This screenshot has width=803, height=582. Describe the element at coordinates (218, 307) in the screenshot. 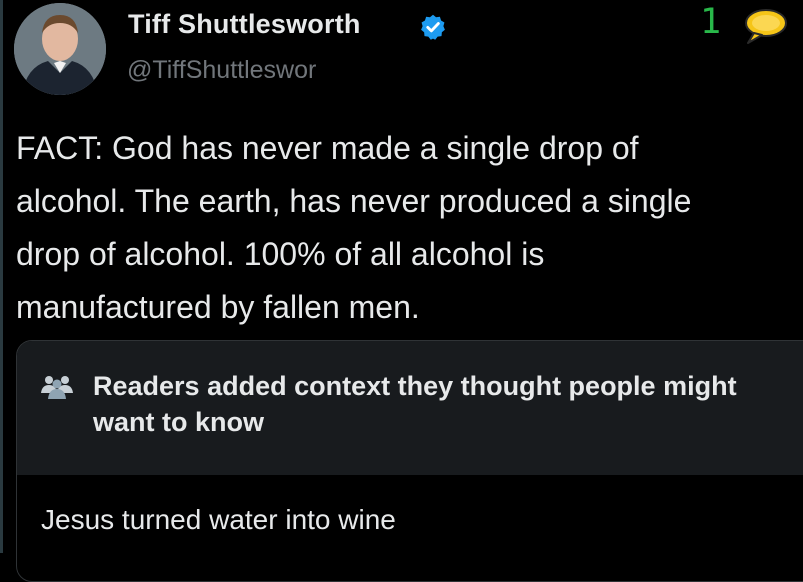

I see `tweet-line: manufactured by fallen men.` at that location.